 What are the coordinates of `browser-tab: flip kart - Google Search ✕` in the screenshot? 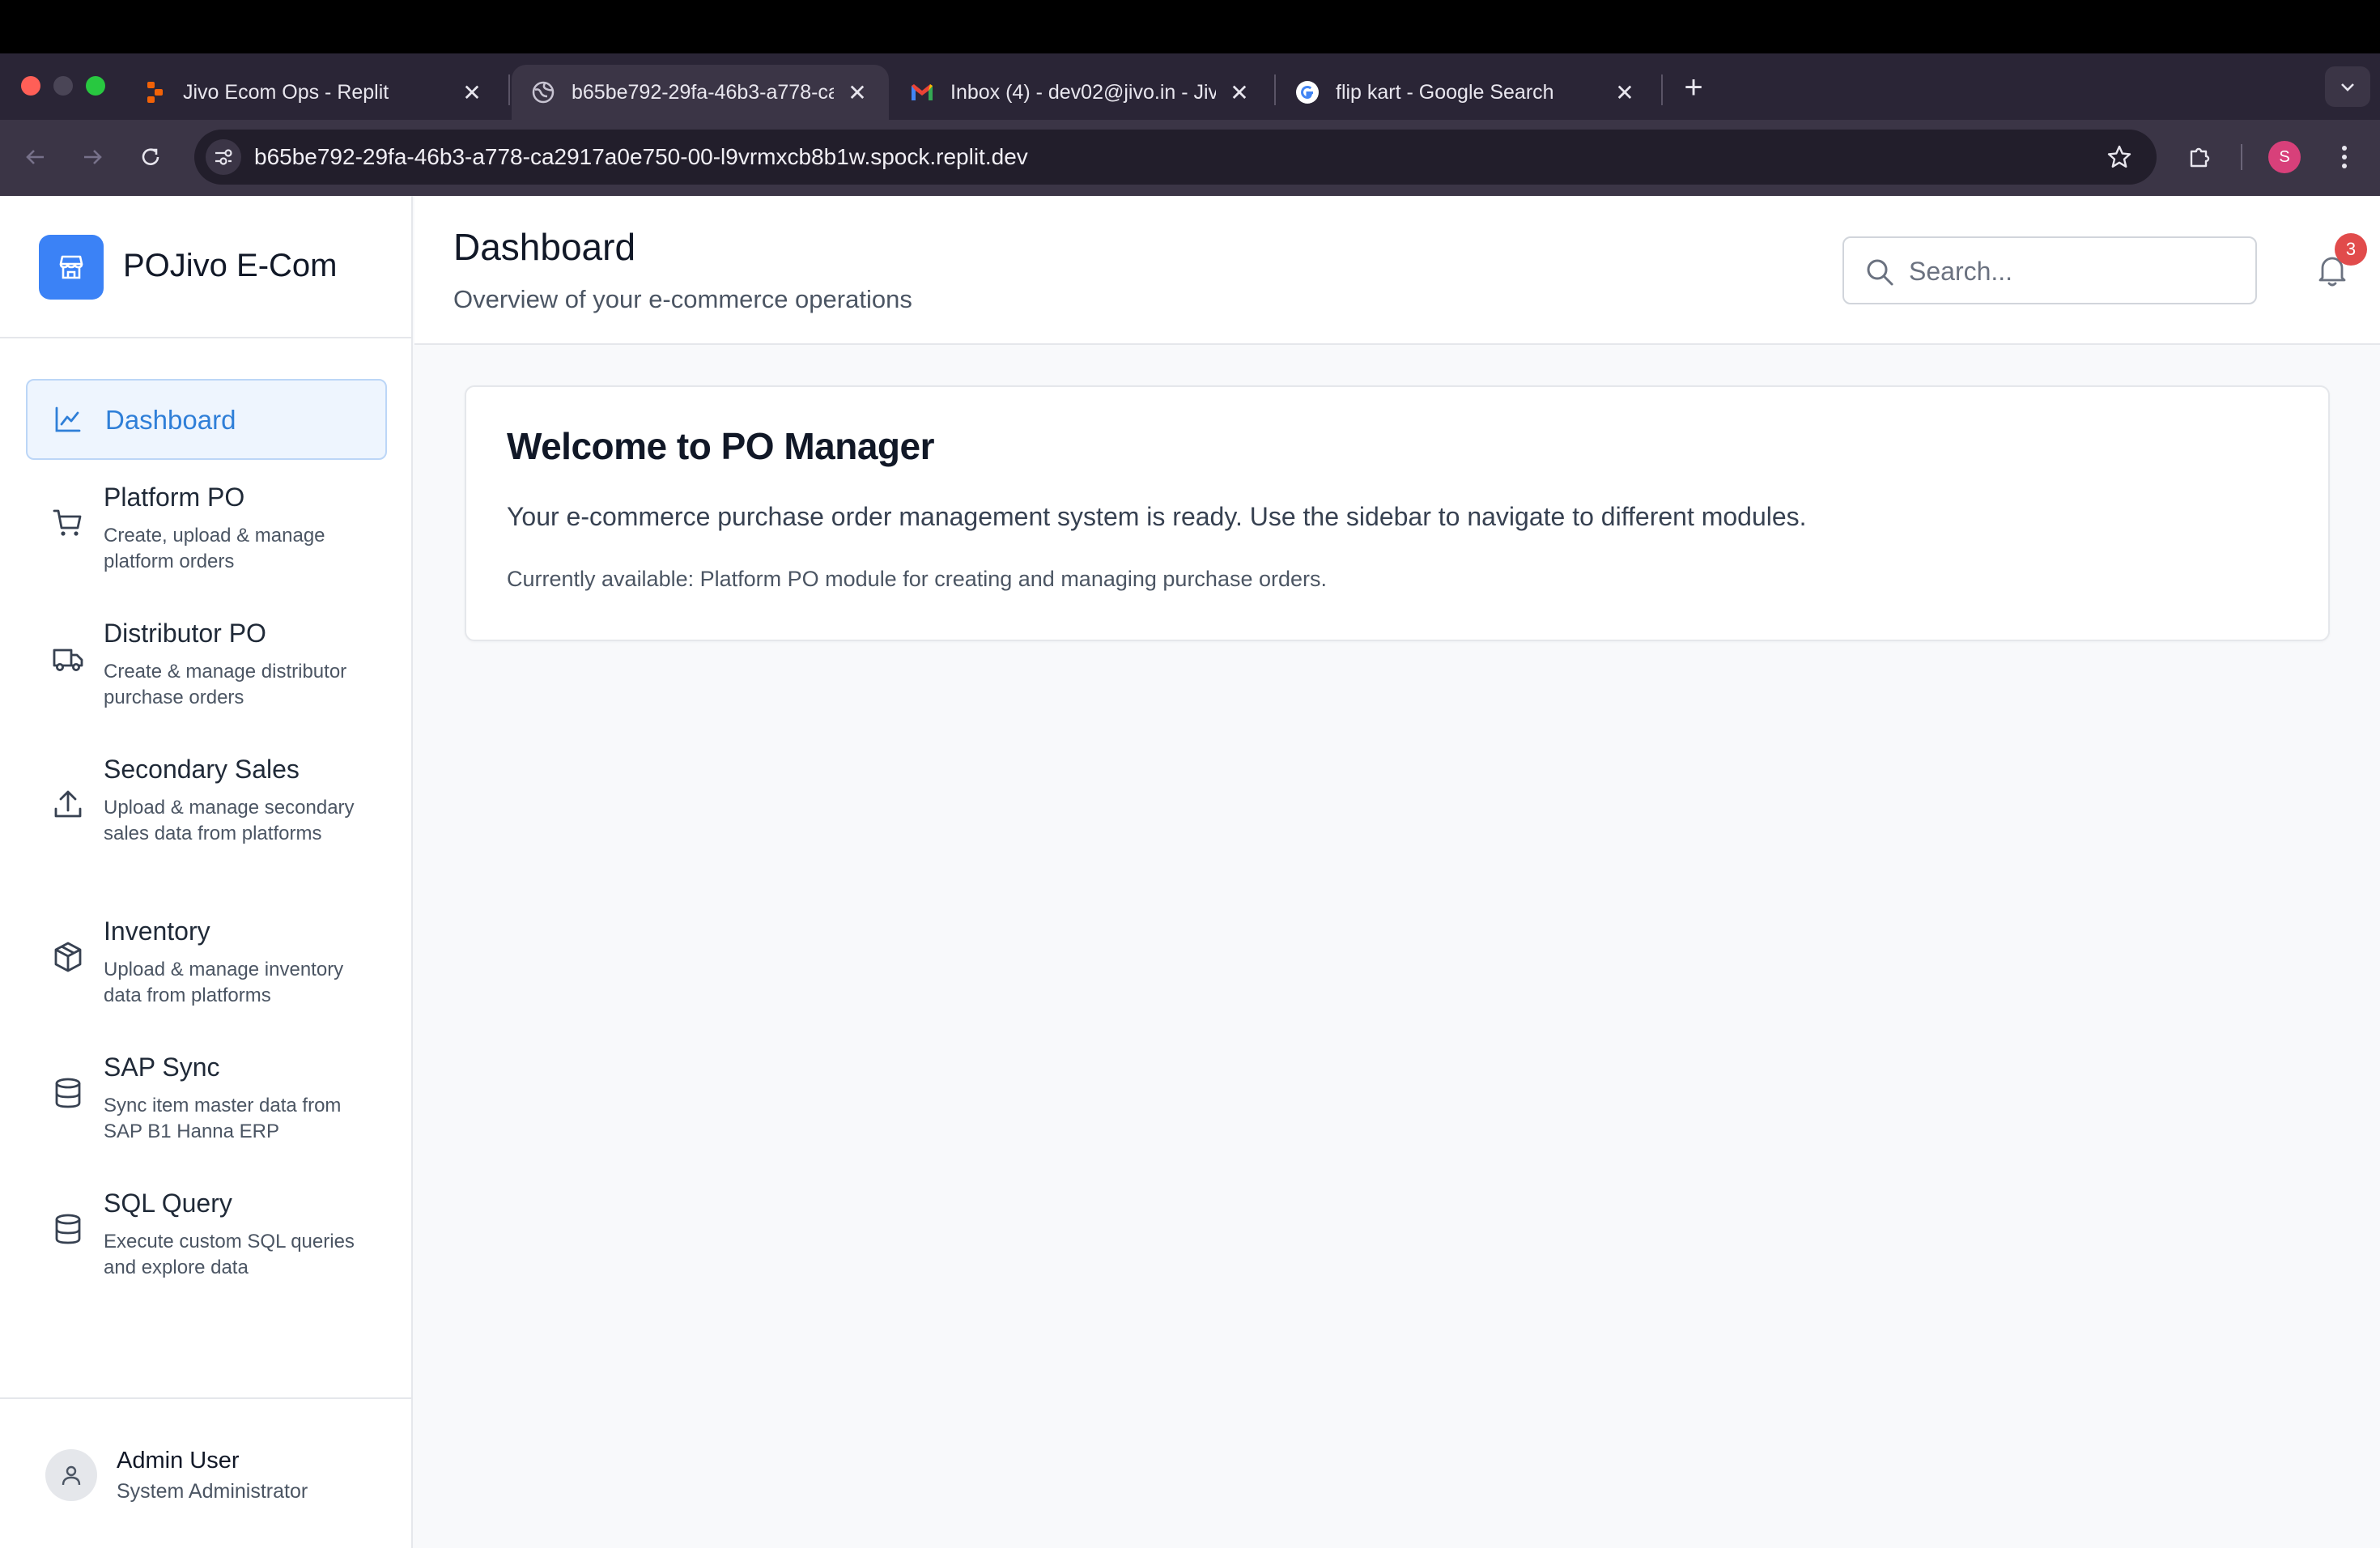 It's located at (1466, 92).